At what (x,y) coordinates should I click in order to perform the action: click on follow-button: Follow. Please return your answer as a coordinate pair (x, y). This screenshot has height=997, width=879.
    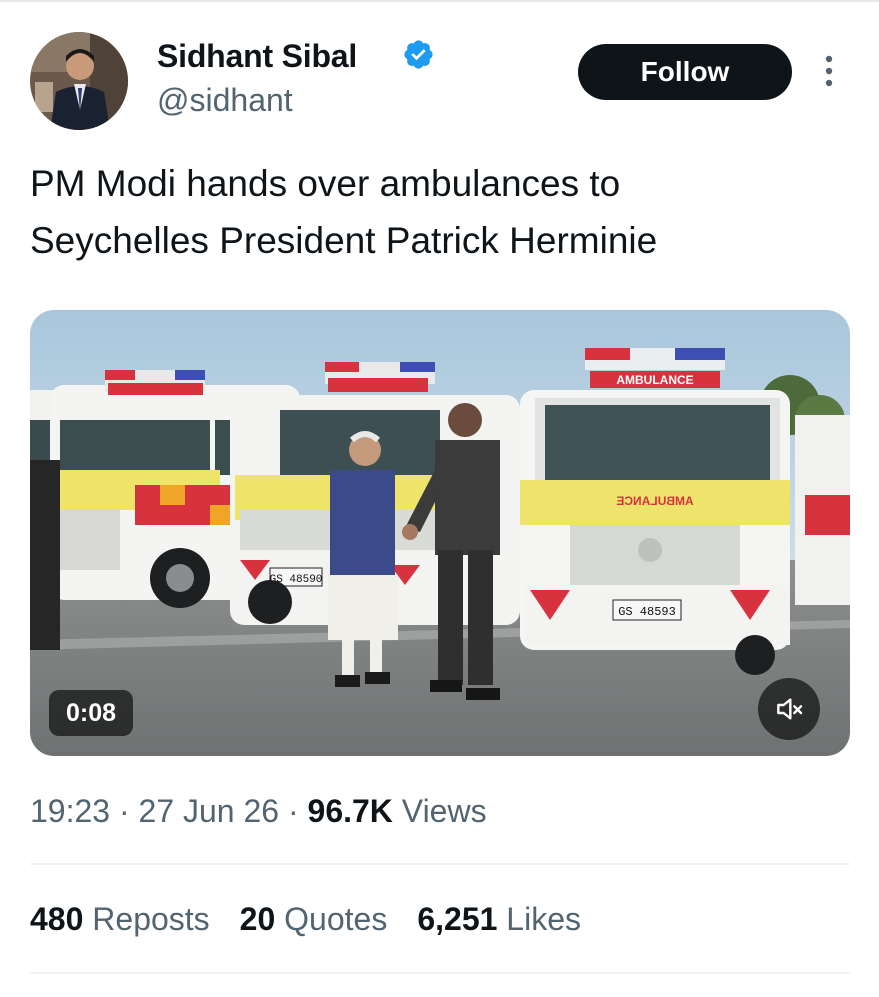
    Looking at the image, I should click on (685, 72).